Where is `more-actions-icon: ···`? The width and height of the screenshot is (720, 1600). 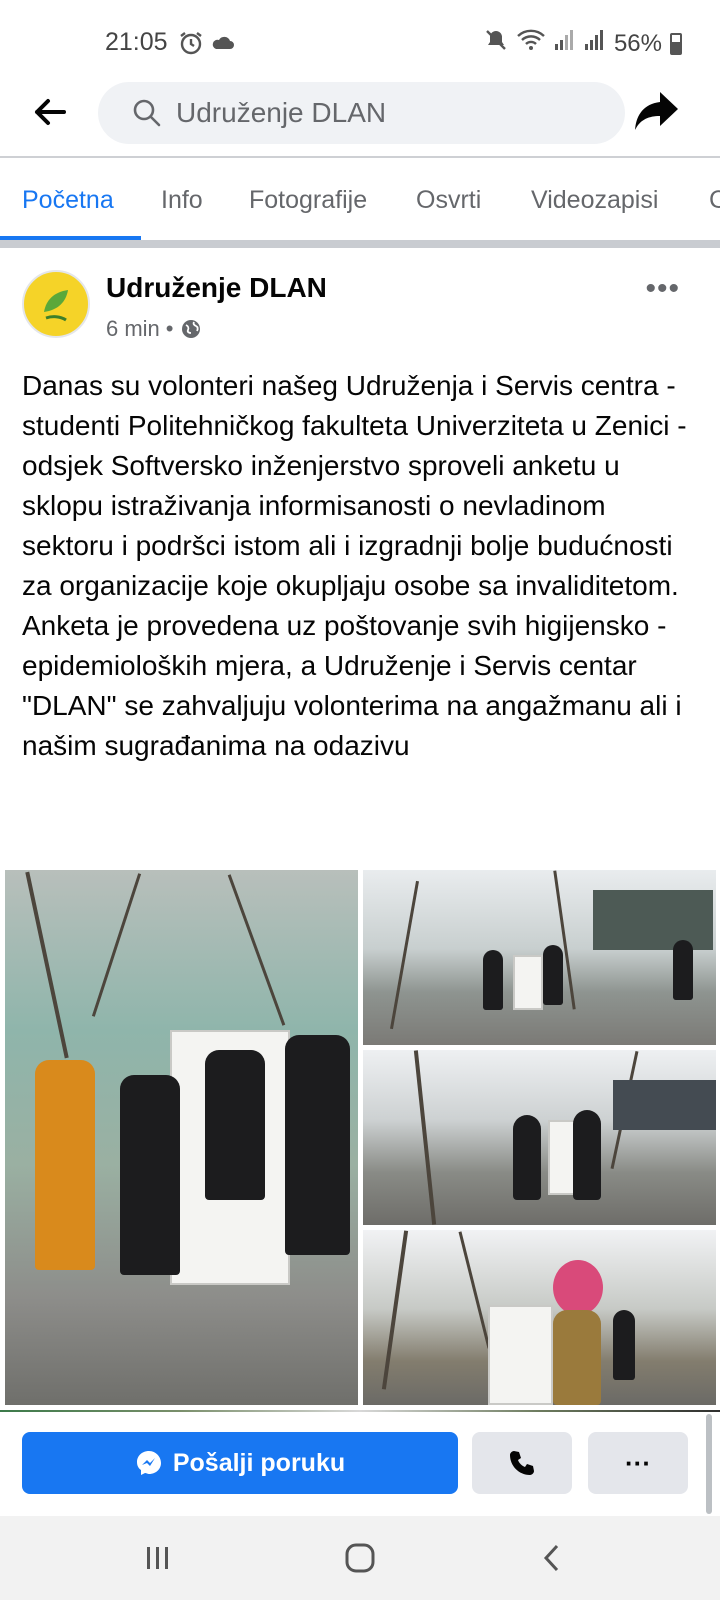 more-actions-icon: ··· is located at coordinates (638, 1462).